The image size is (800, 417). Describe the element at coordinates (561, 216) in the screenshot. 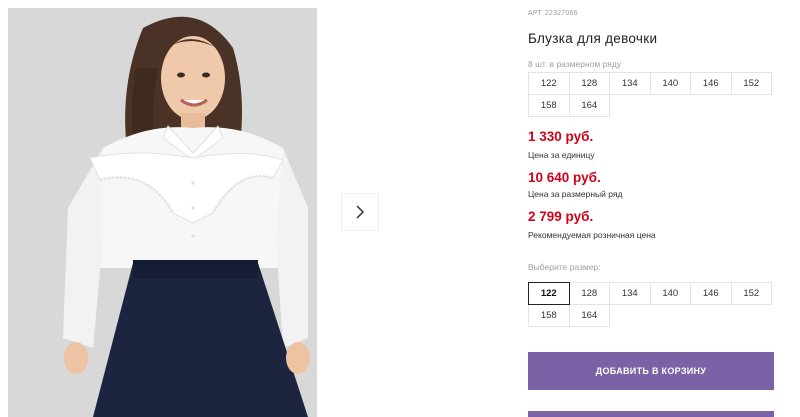

I see `retail-price: 2 799 руб.` at that location.